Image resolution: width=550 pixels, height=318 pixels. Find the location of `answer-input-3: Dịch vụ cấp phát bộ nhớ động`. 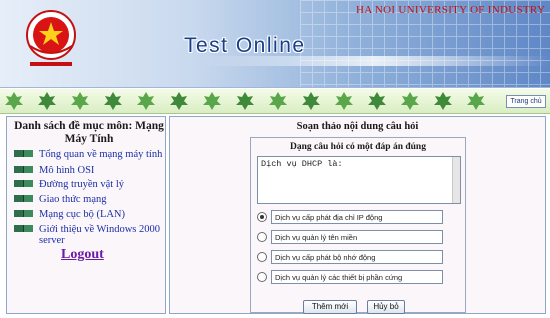

answer-input-3: Dịch vụ cấp phát bộ nhớ động is located at coordinates (357, 257).